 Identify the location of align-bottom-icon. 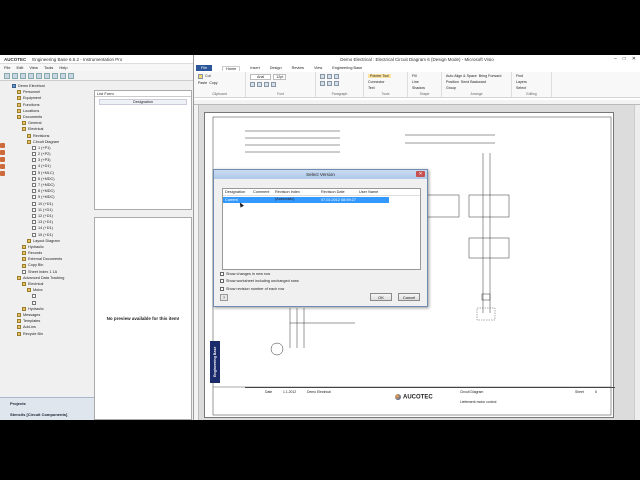
(336, 76).